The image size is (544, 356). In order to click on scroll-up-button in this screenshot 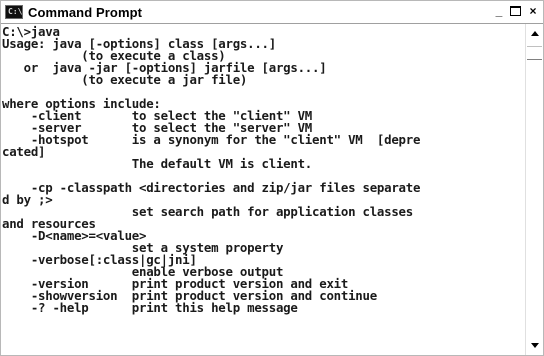, I will do `click(534, 33)`.